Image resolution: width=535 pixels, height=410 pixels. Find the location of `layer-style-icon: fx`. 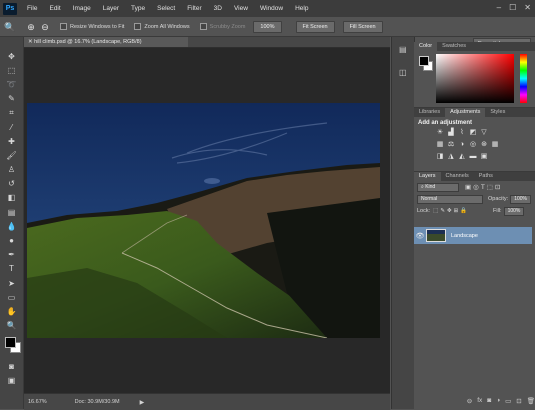

layer-style-icon: fx is located at coordinates (479, 402).